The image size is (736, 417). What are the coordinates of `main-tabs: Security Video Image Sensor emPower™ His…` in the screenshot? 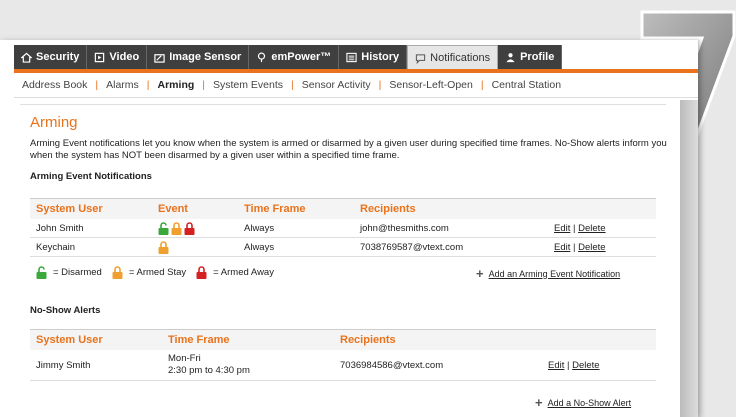 It's located at (288, 57).